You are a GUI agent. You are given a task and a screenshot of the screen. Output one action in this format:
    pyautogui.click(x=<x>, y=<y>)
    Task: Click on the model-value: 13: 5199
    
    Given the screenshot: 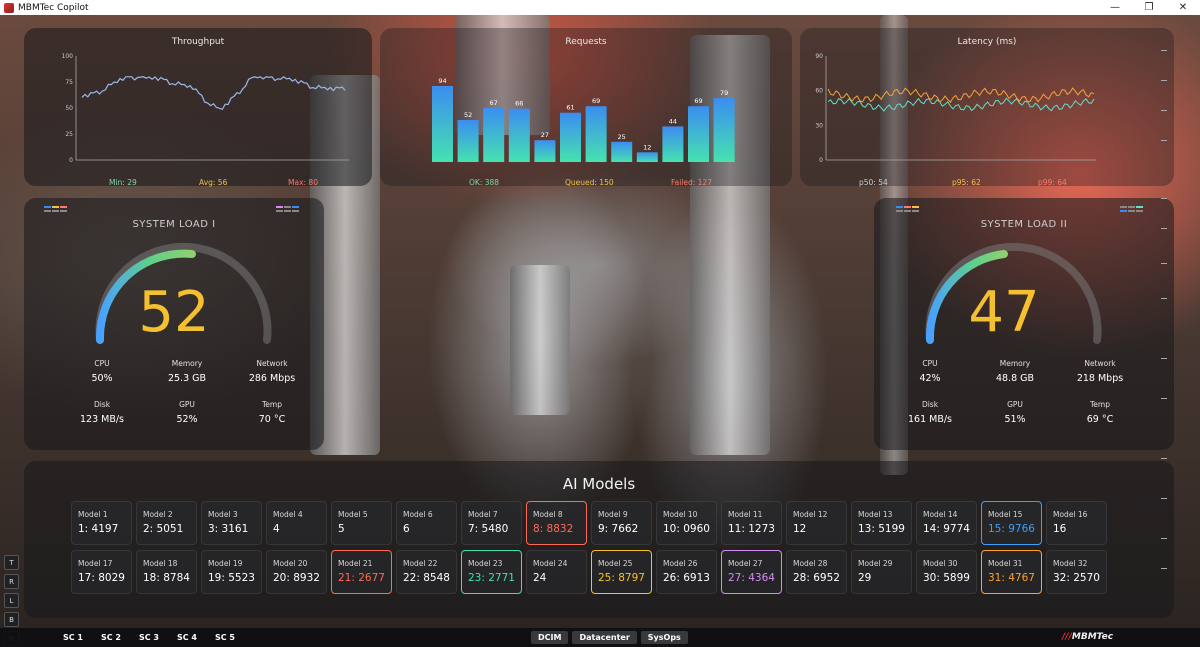 What is the action you would take?
    pyautogui.click(x=881, y=529)
    